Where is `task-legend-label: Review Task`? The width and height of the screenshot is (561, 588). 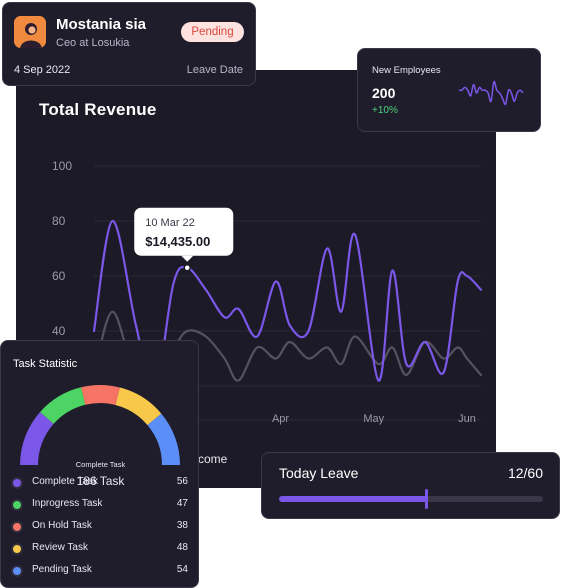 task-legend-label: Review Task is located at coordinates (60, 547).